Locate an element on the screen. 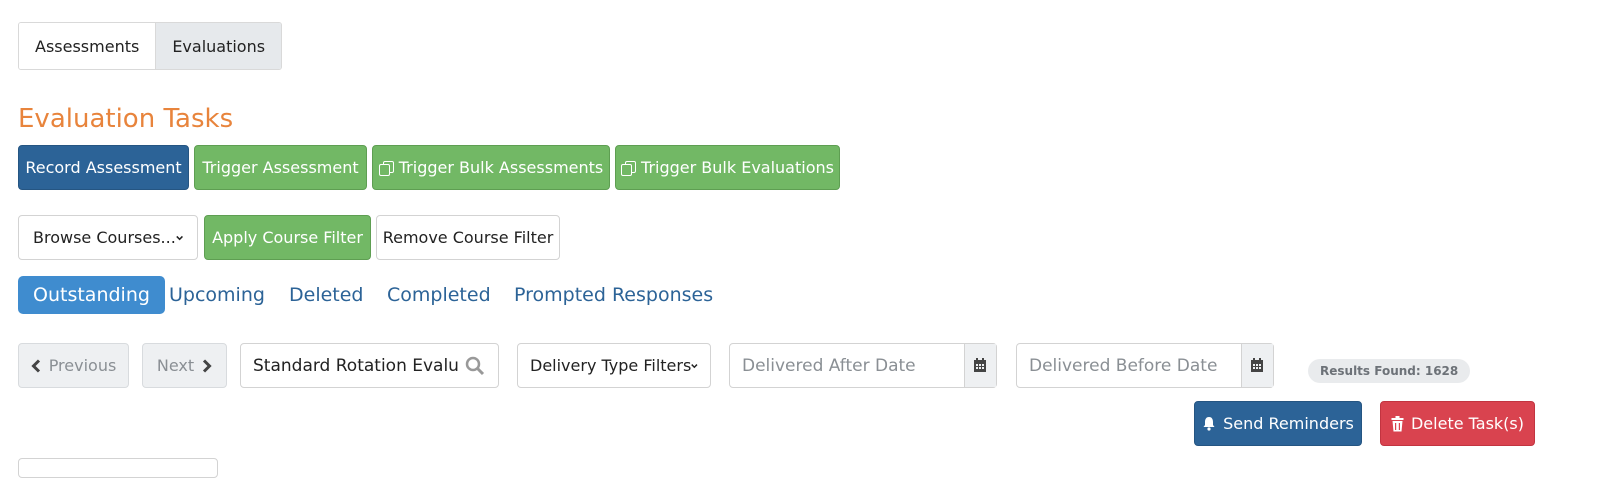 The width and height of the screenshot is (1600, 478). search-field is located at coordinates (369, 365).